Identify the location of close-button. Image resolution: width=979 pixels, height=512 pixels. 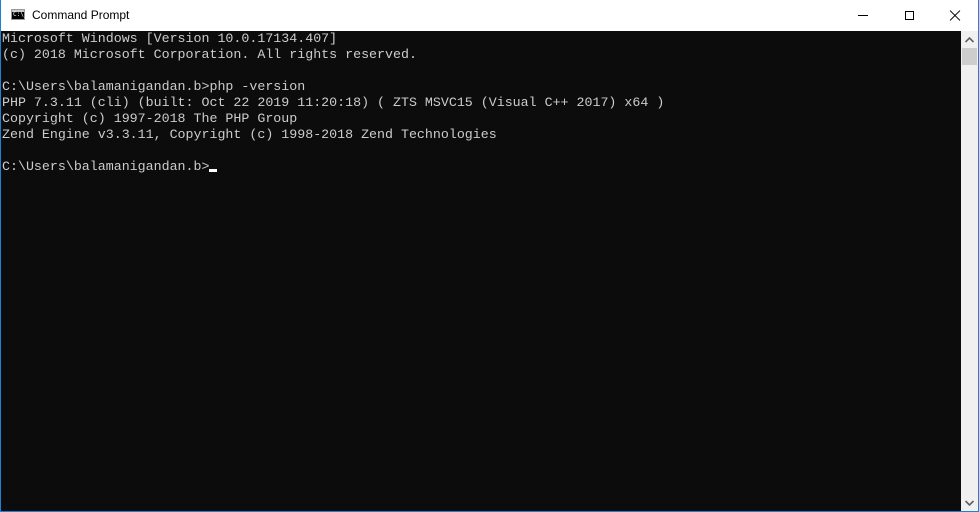
(955, 15).